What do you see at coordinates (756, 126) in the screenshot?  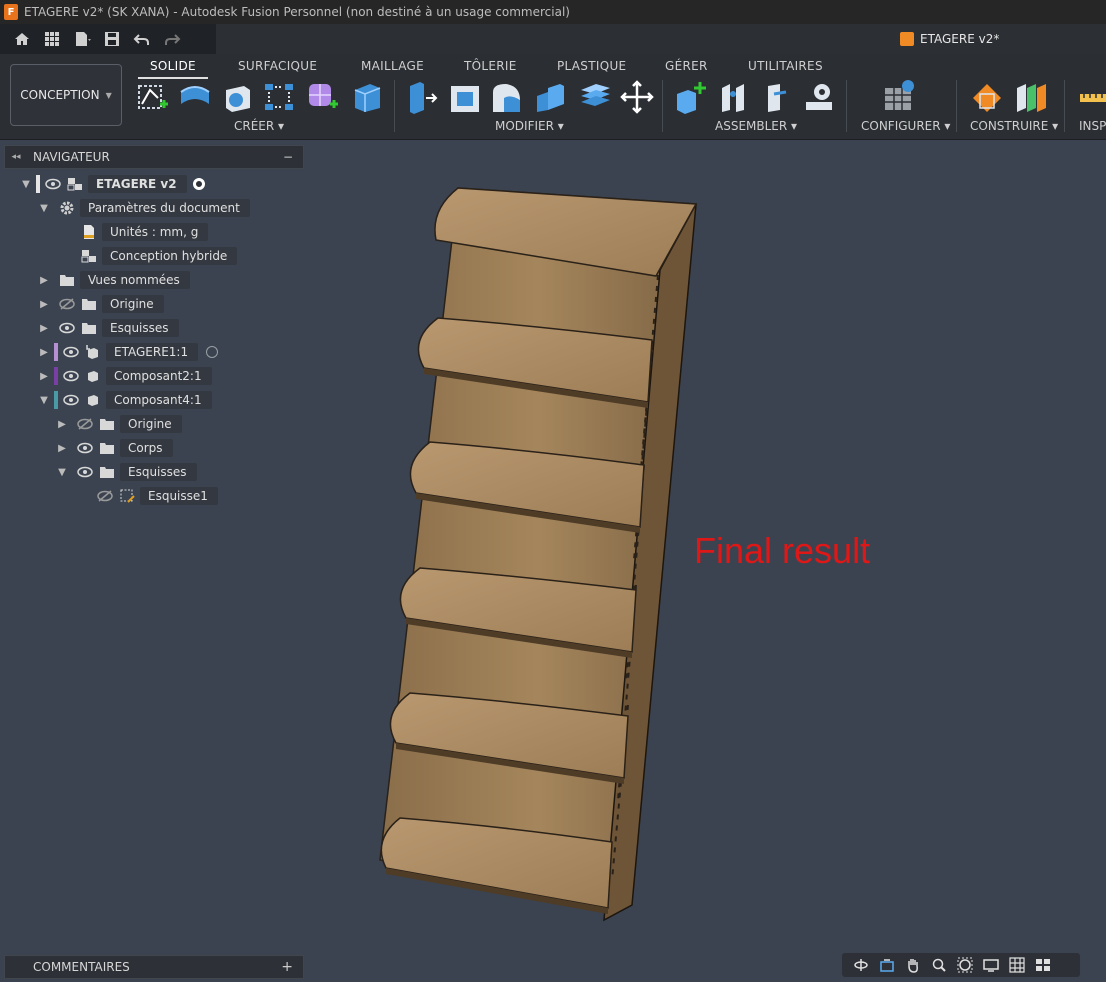 I see `group-assembler: ASSEMBLER ▾` at bounding box center [756, 126].